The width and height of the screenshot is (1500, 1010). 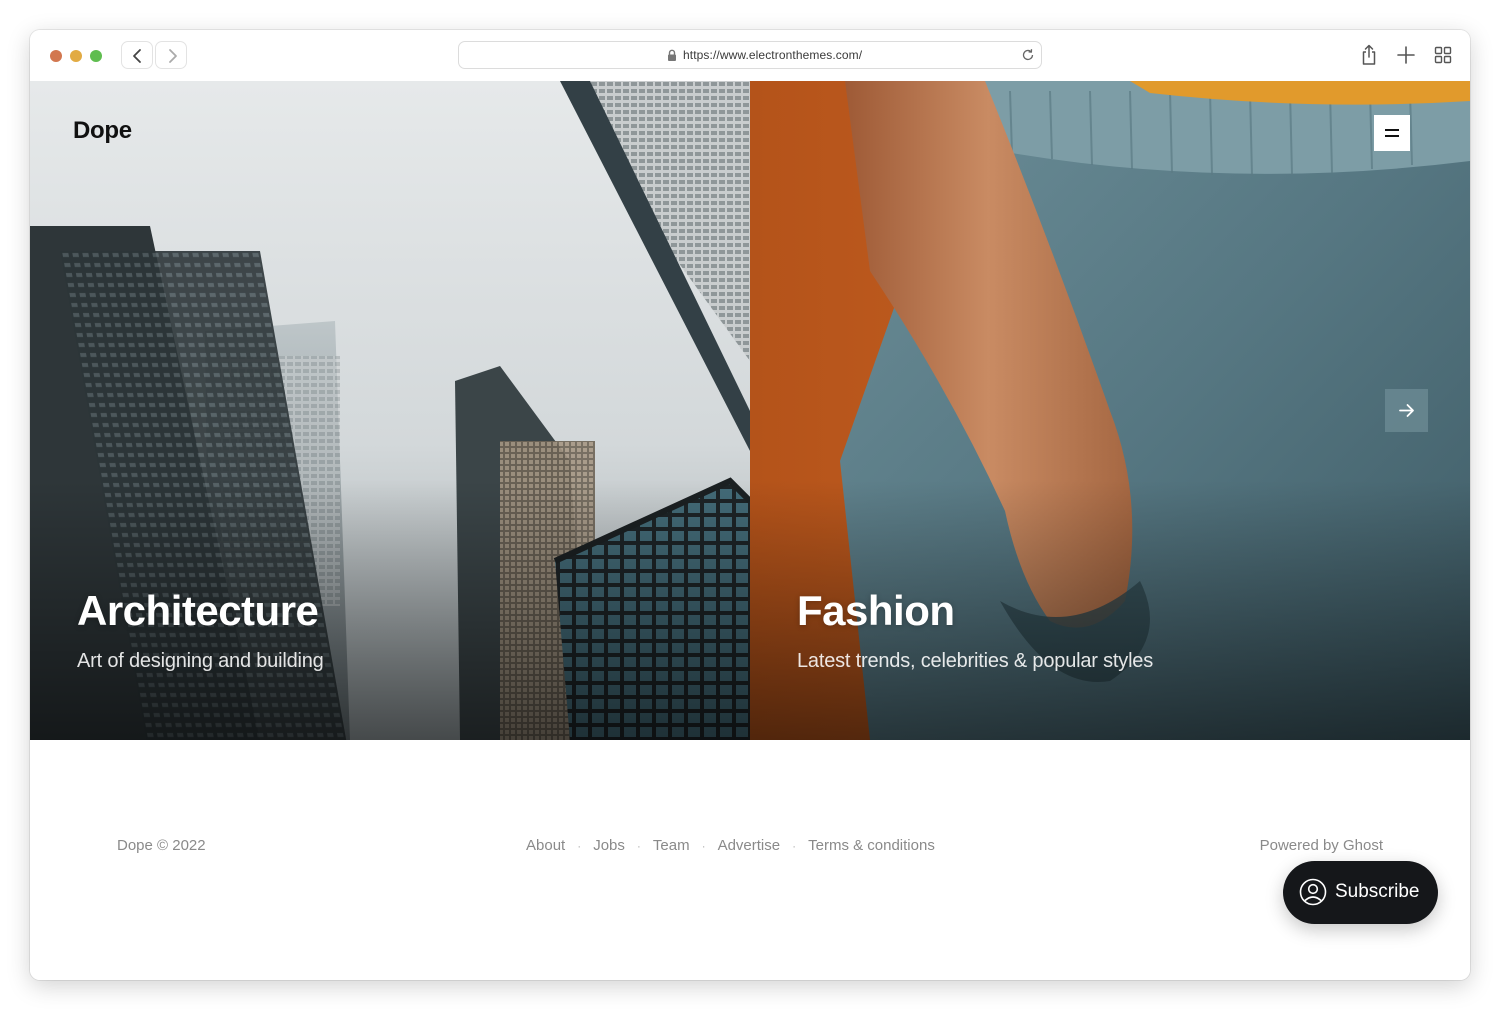 What do you see at coordinates (545, 845) in the screenshot?
I see `footer-link-about: About` at bounding box center [545, 845].